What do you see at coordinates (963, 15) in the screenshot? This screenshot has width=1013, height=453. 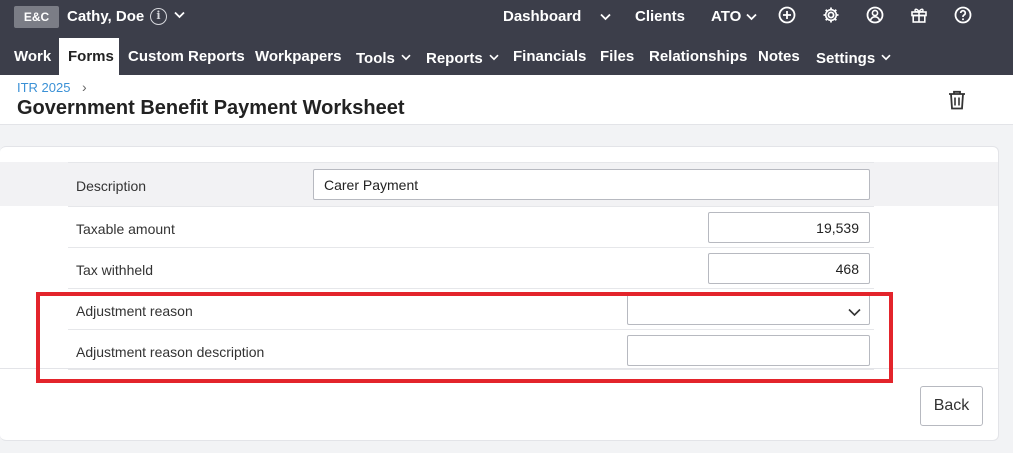 I see `help-icon` at bounding box center [963, 15].